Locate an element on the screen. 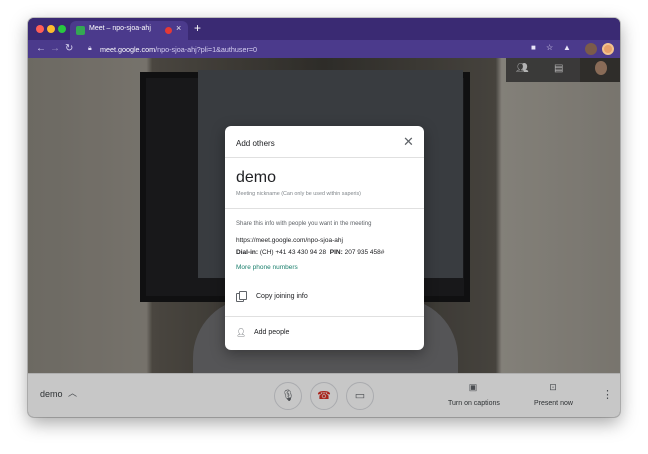  dialog-title: Add others is located at coordinates (255, 143).